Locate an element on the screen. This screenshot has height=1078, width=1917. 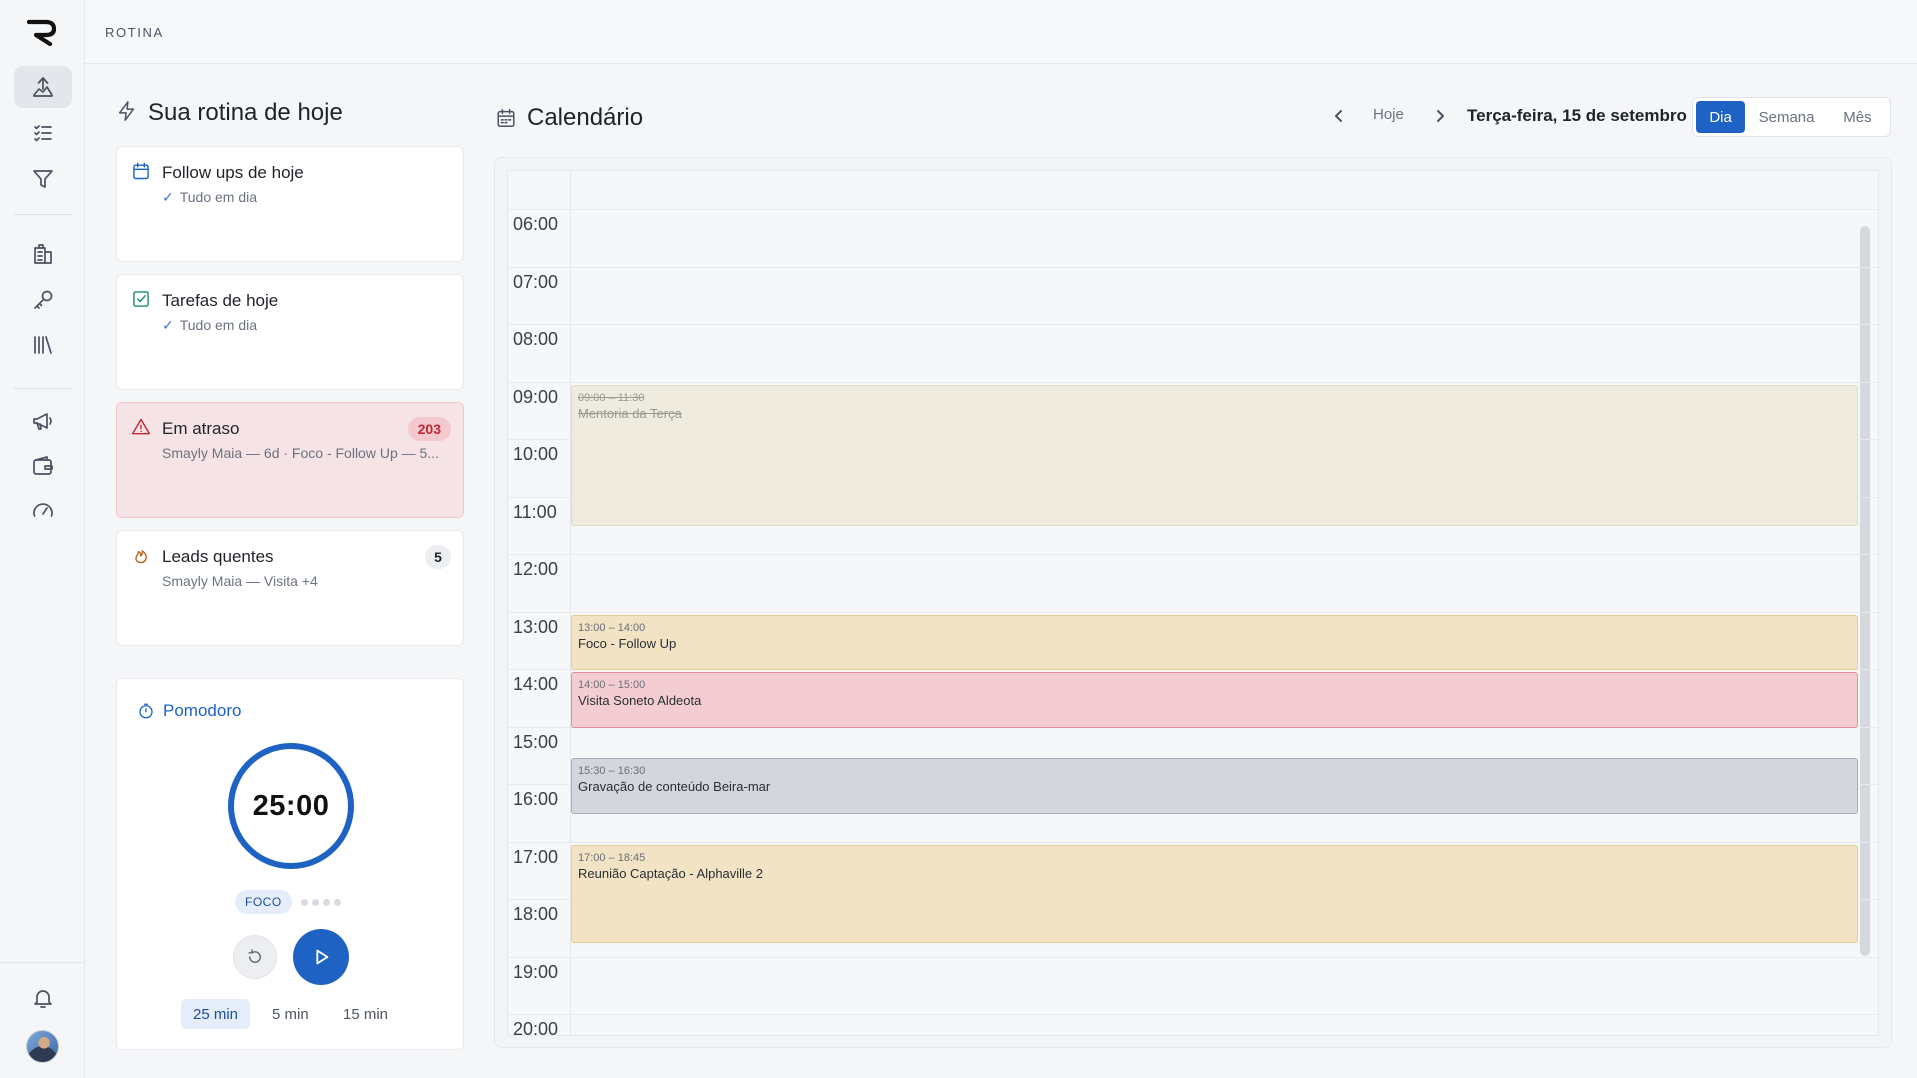
today-button: Hoje is located at coordinates (1388, 114).